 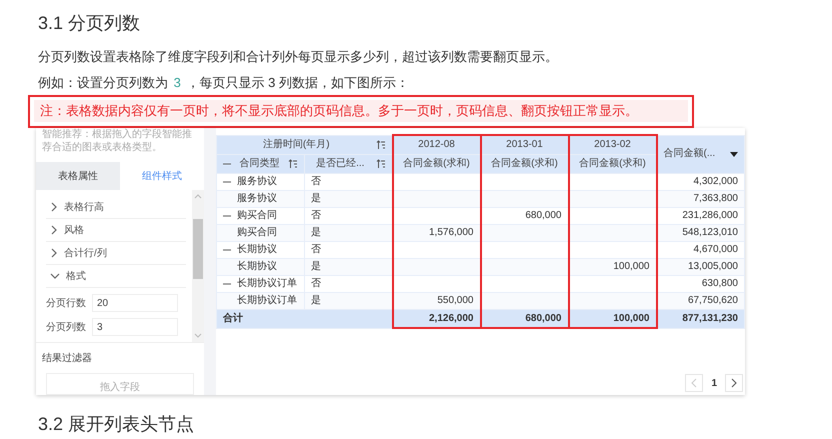 What do you see at coordinates (297, 82) in the screenshot?
I see `paragraph-text: ，每页只显示 3 列数据，如下图所示：` at bounding box center [297, 82].